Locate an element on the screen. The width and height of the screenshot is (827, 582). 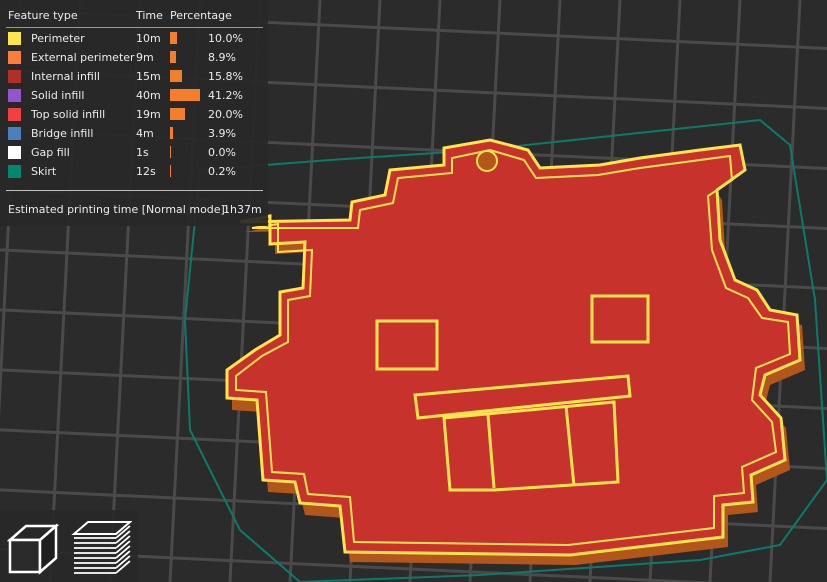
feature-name: Internal infill is located at coordinates (65, 76).